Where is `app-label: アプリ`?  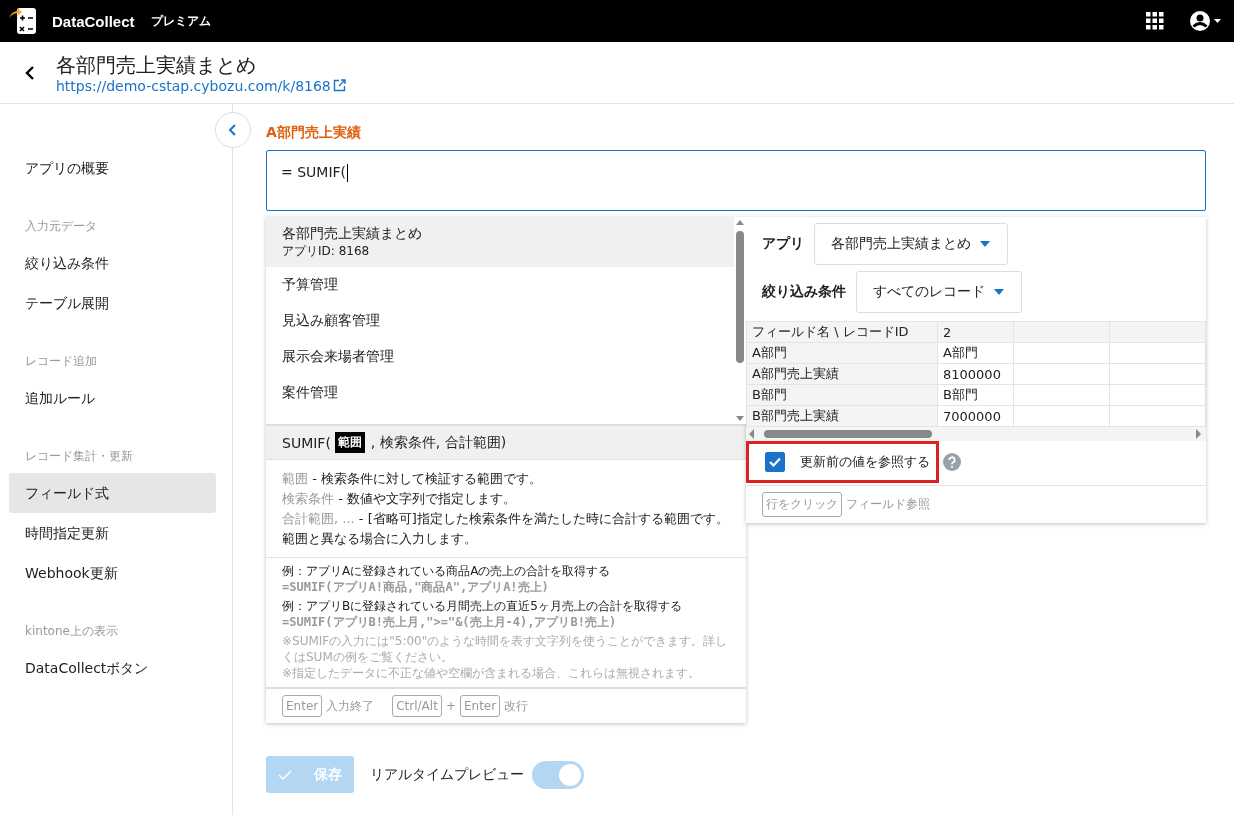 app-label: アプリ is located at coordinates (783, 244).